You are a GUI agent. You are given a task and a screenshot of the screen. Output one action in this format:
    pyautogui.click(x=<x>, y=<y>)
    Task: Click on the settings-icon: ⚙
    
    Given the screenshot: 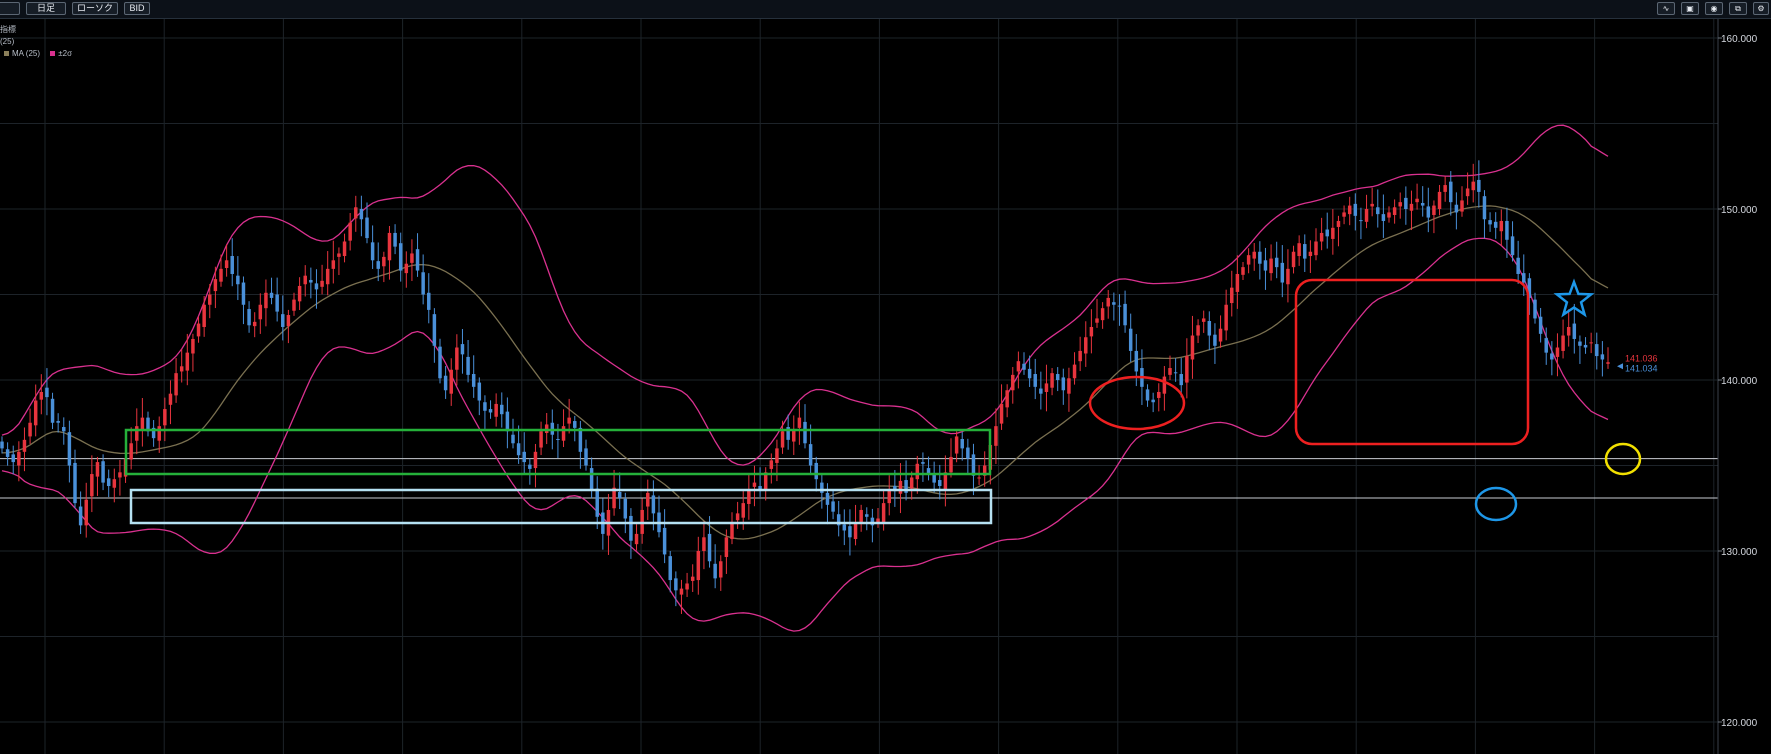 What is the action you would take?
    pyautogui.click(x=1761, y=8)
    